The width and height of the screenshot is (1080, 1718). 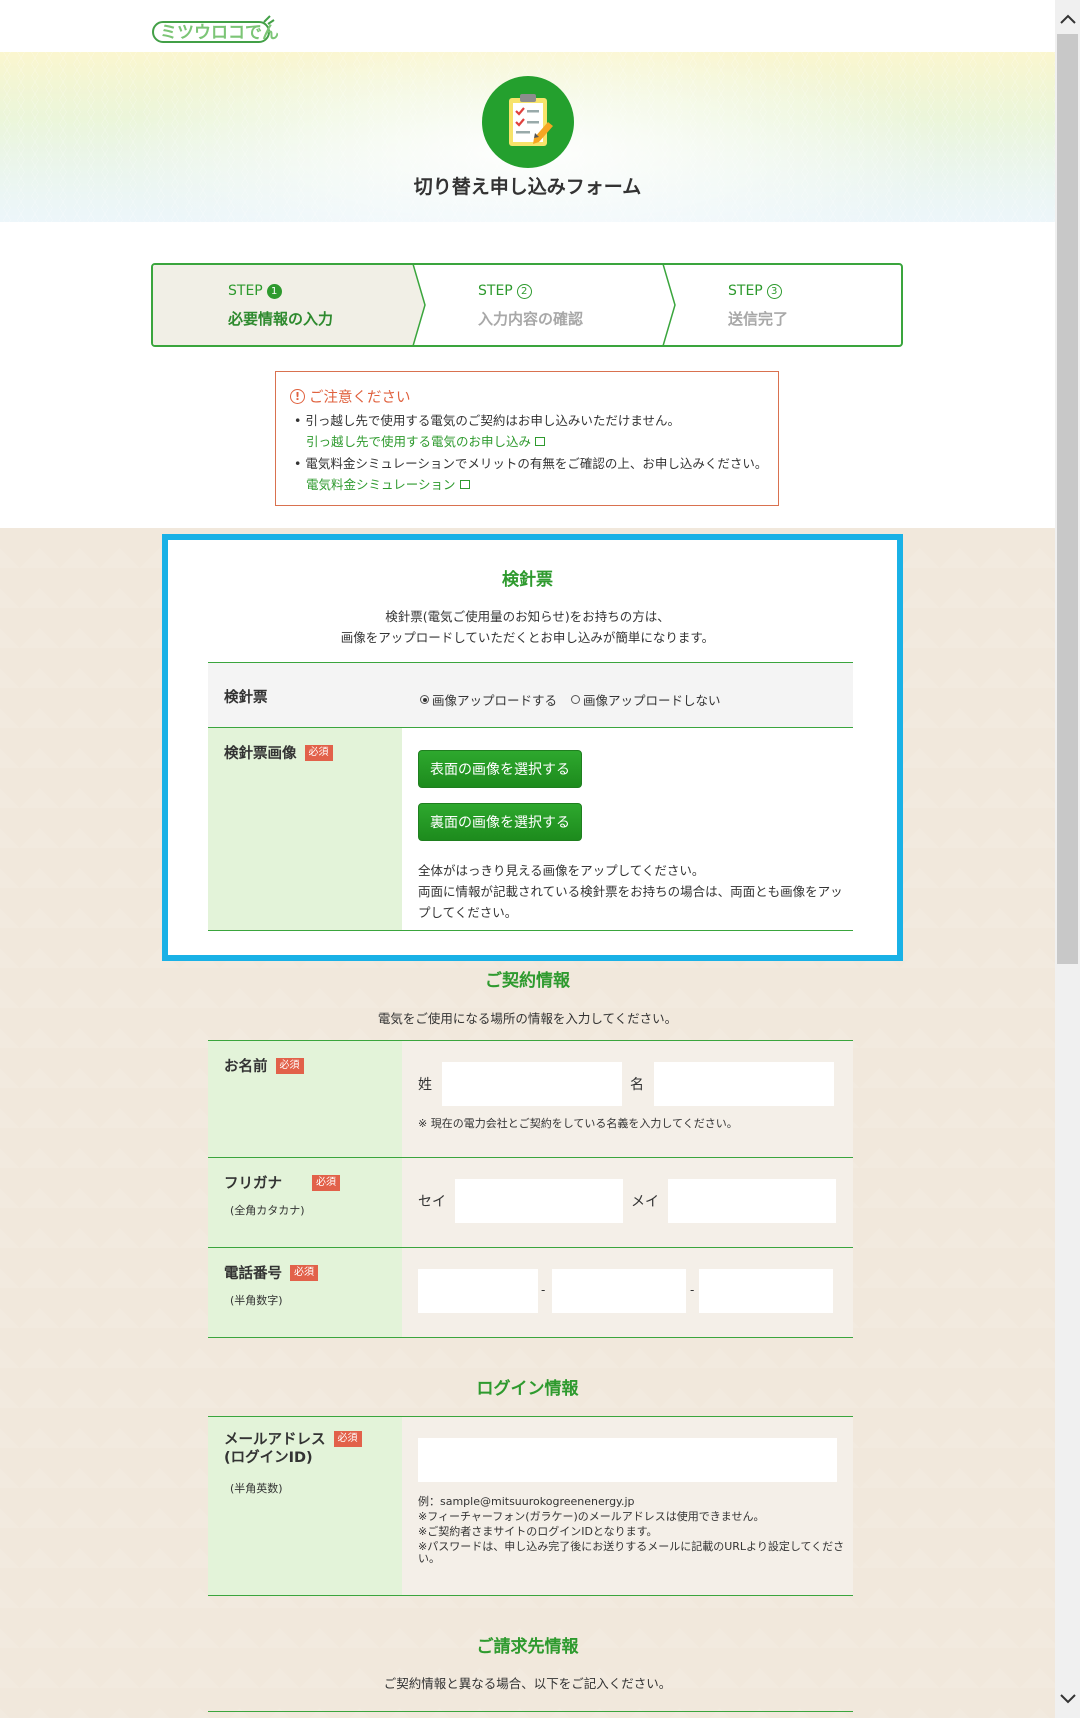 I want to click on step-3-title: 送信完了, so click(x=758, y=319).